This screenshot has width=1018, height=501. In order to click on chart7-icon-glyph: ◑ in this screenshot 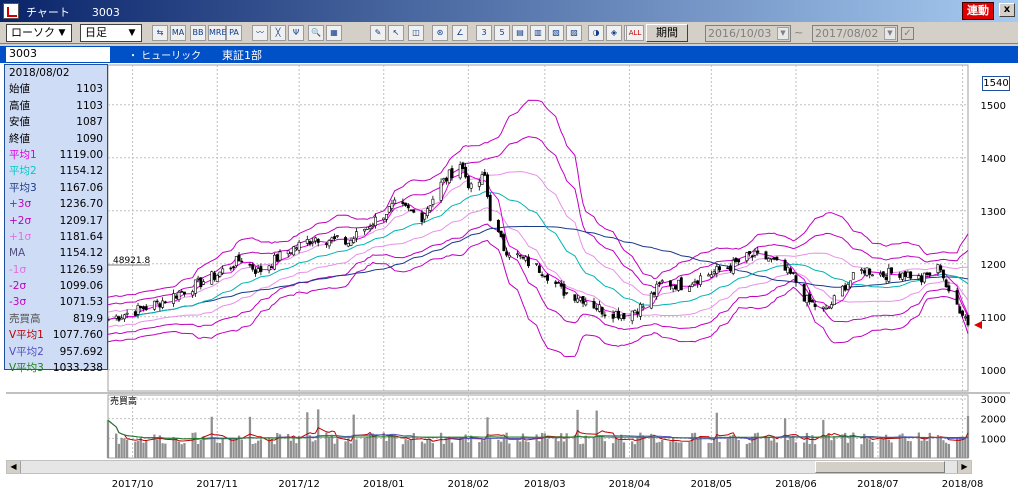, I will do `click(596, 32)`.